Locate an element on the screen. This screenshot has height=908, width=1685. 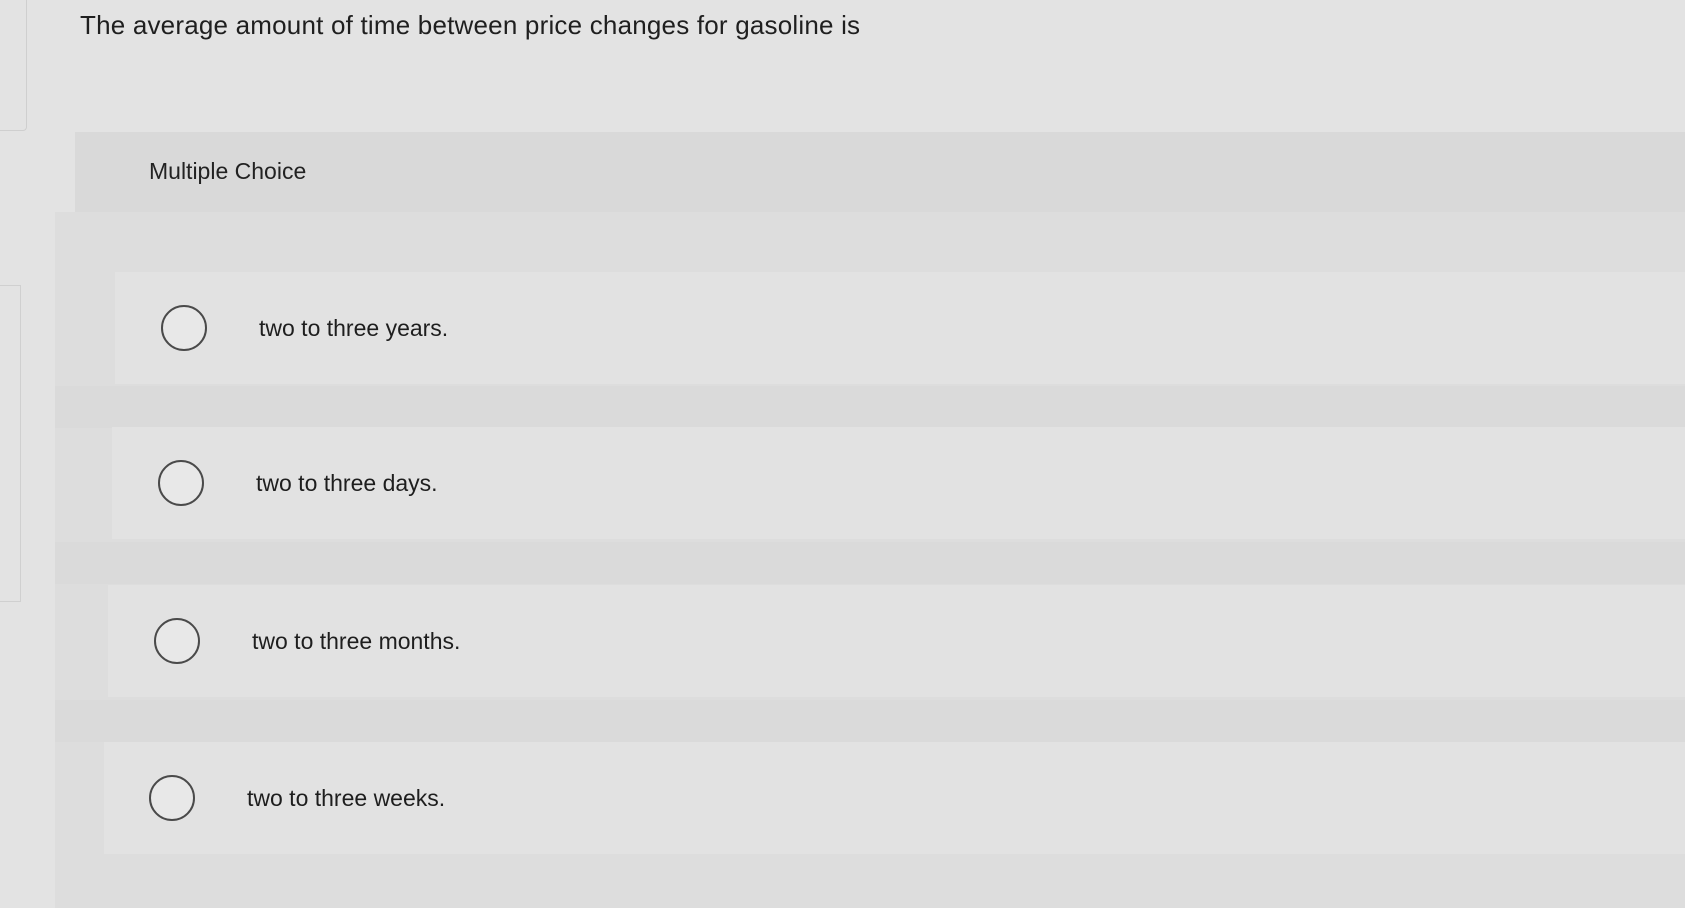
answer-option: two to three years. is located at coordinates (900, 328).